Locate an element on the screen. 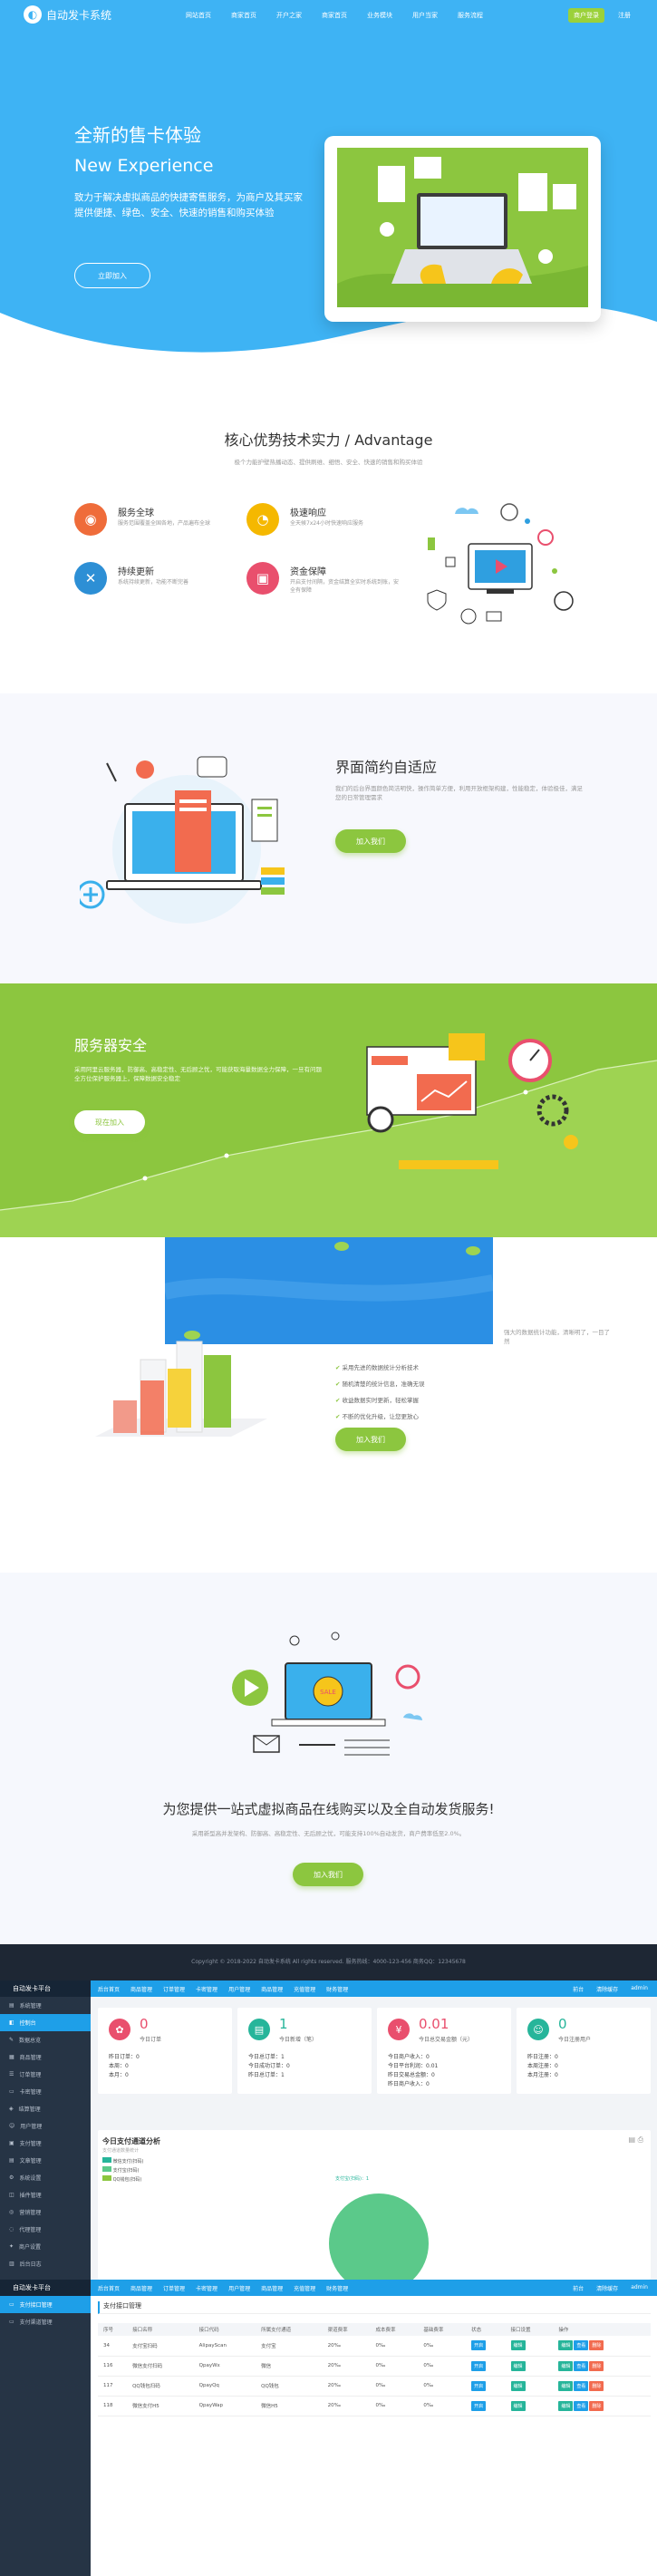  sidebar-item-active: ◧ 控制台 is located at coordinates (45, 2022).